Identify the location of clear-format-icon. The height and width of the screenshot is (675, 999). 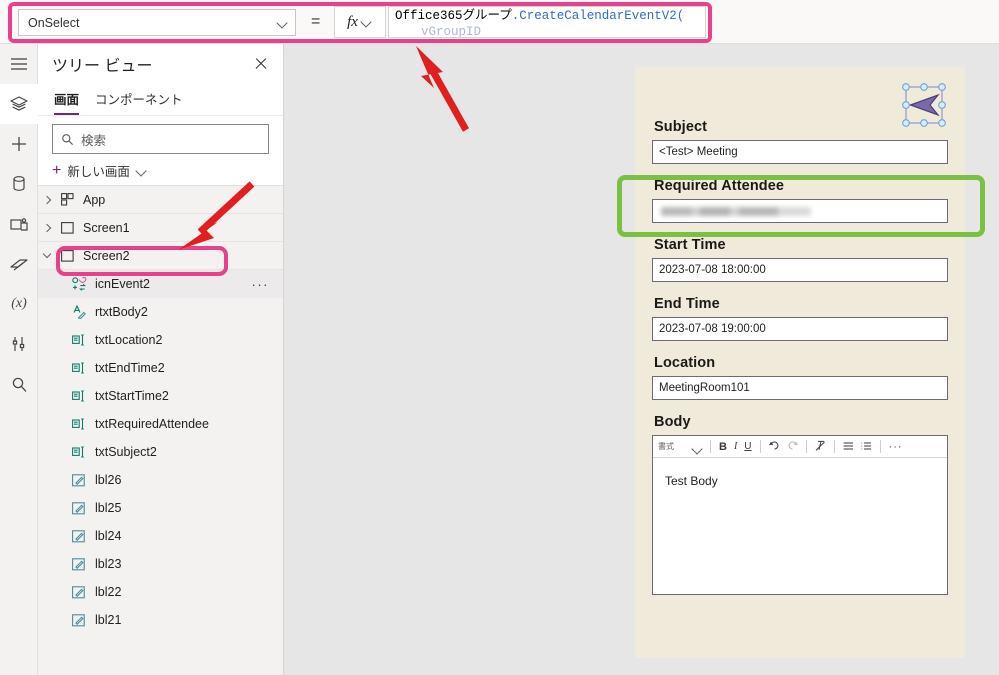
(820, 447).